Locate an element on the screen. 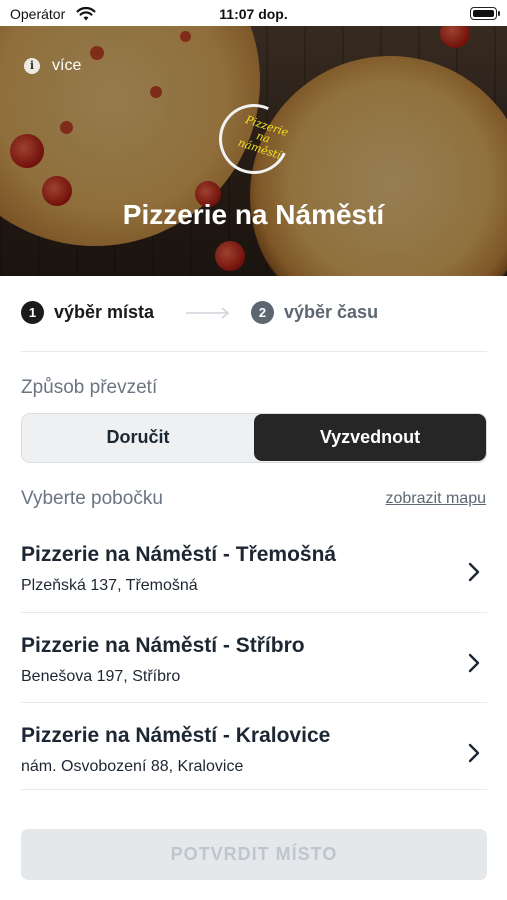  branch-address: Benešova 197, Stříbro is located at coordinates (101, 676).